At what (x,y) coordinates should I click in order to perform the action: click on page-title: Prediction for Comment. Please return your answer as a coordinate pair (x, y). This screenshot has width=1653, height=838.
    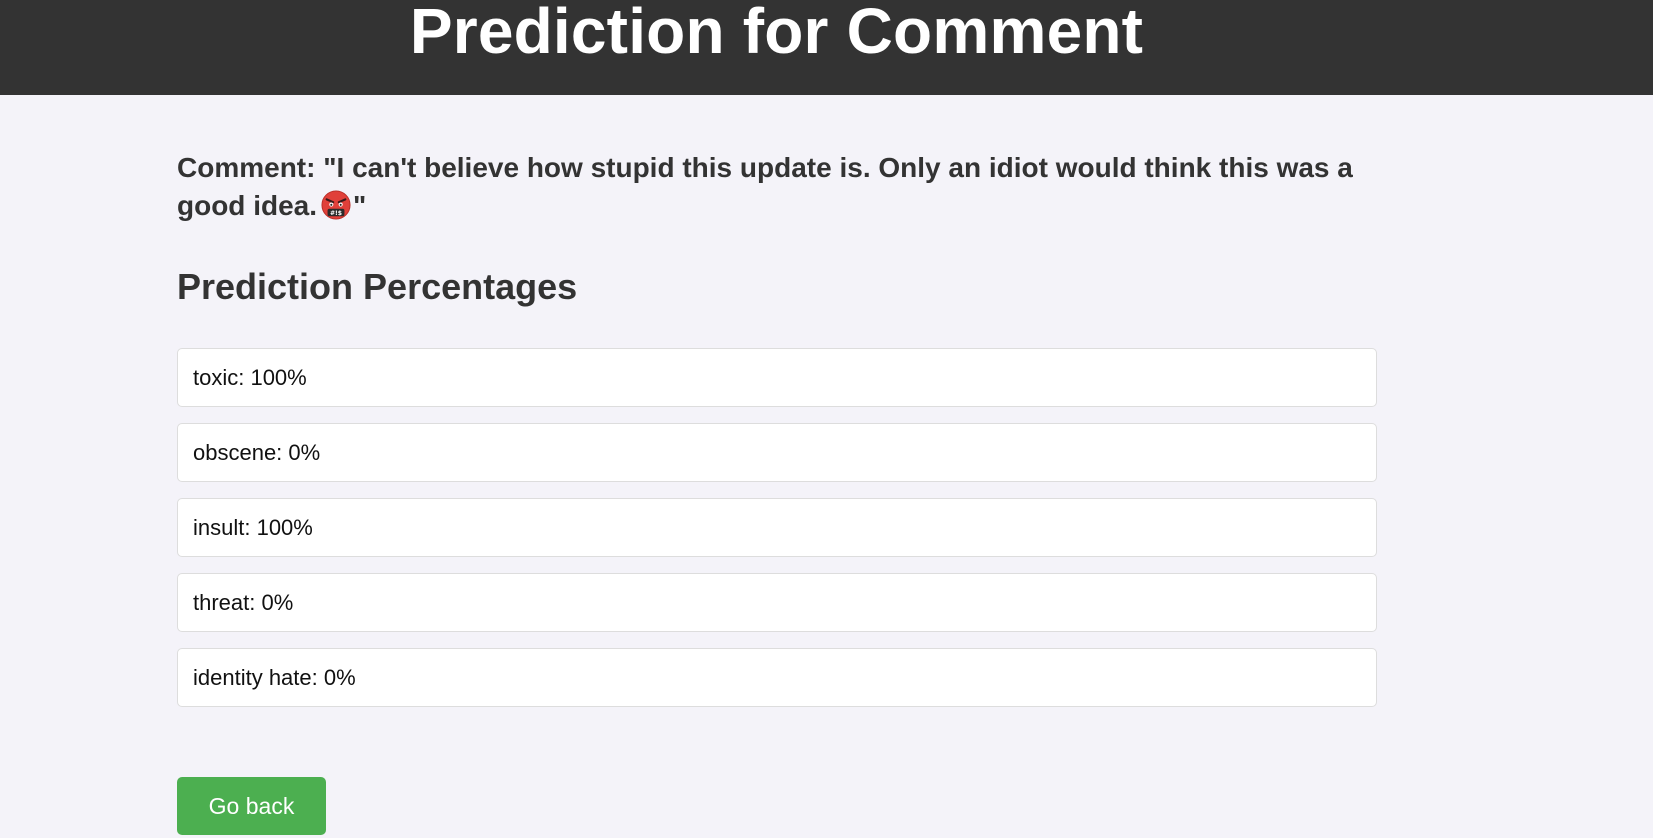
    Looking at the image, I should click on (776, 33).